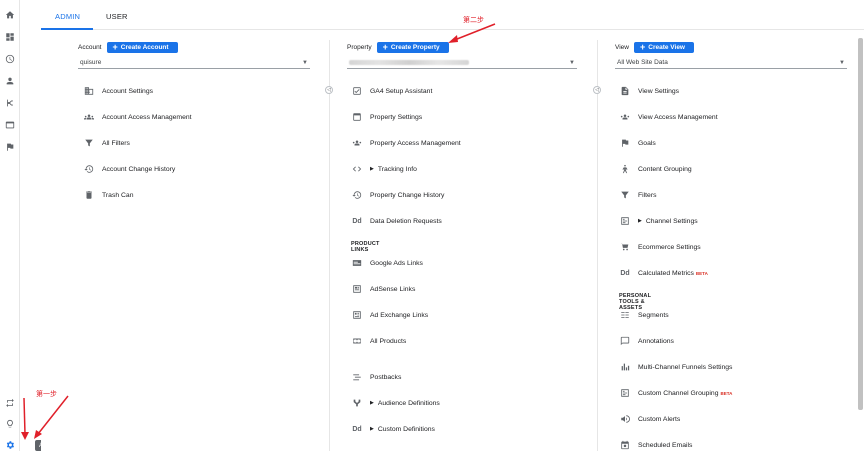 This screenshot has height=451, width=864. What do you see at coordinates (675, 367) in the screenshot?
I see `mcf-settings-item: Multi-Channel Funnels Settings` at bounding box center [675, 367].